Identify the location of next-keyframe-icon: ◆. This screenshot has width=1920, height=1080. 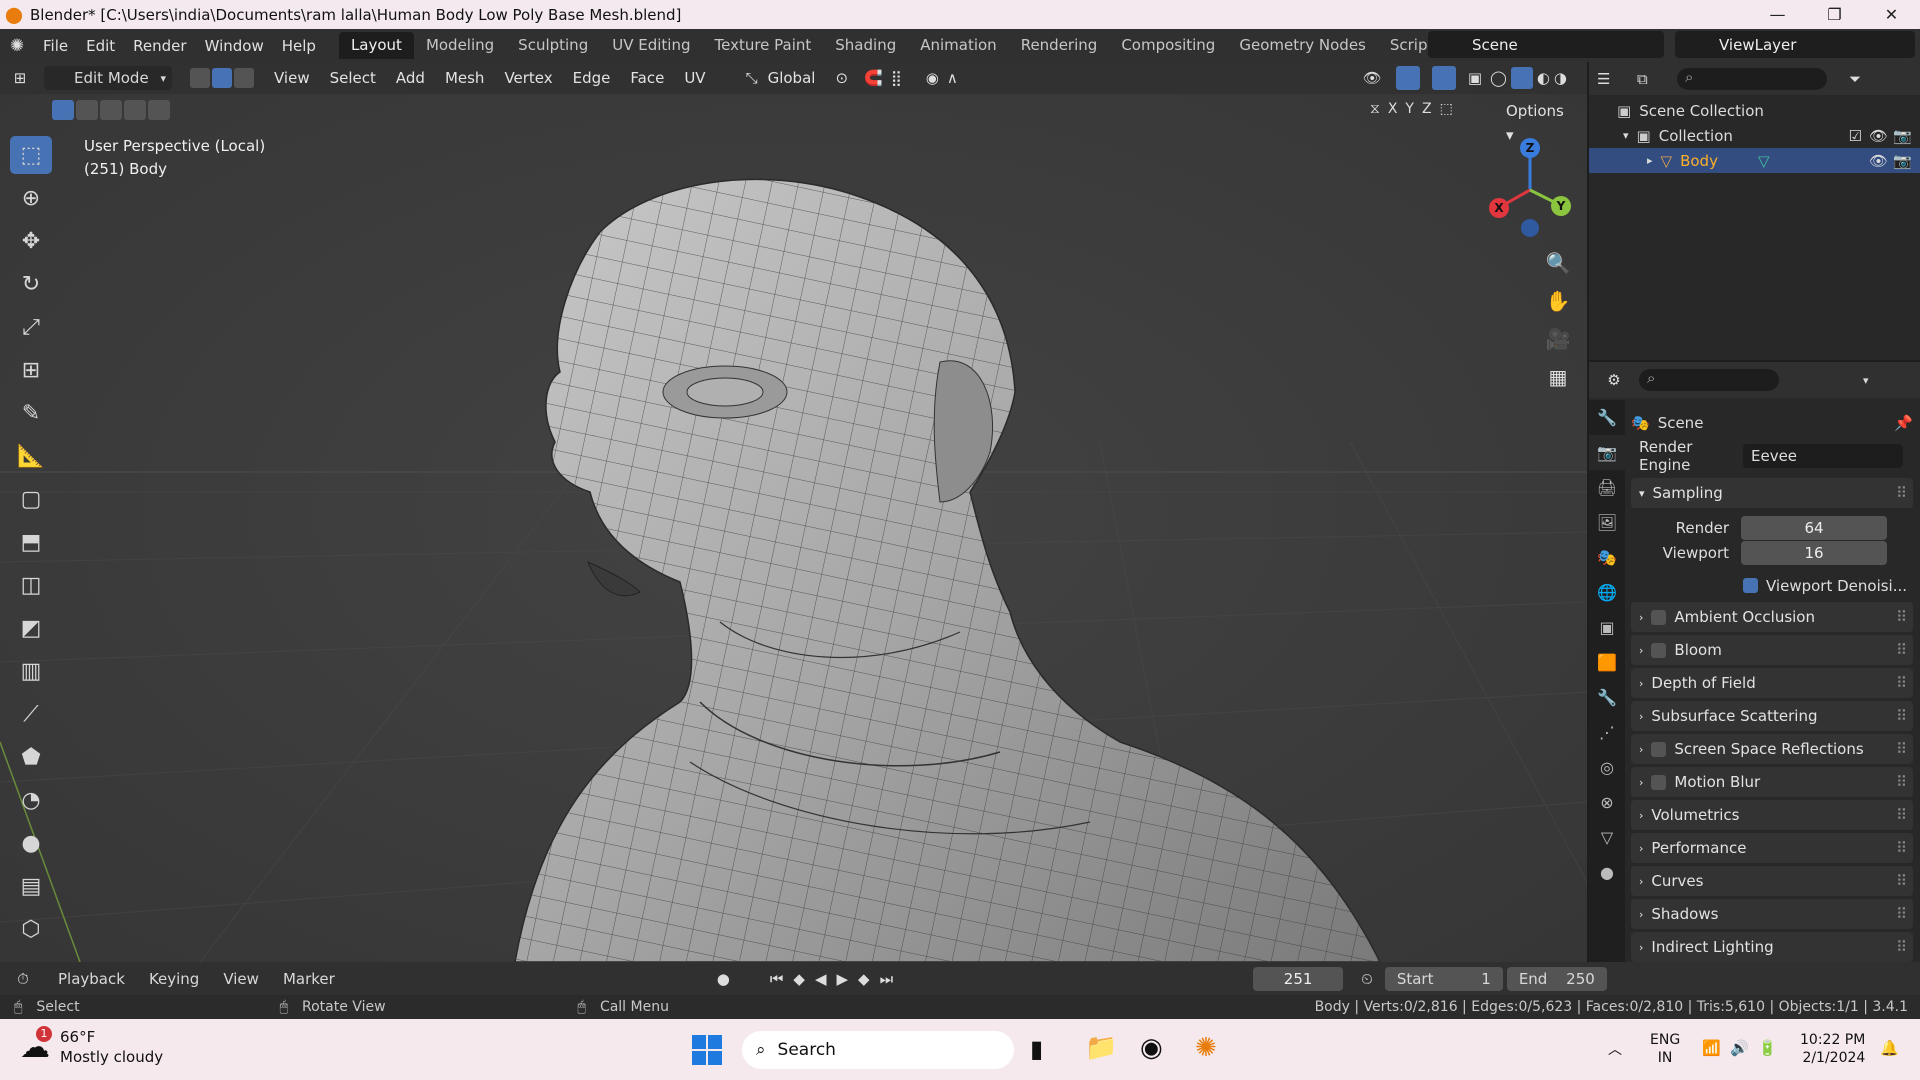
(864, 979).